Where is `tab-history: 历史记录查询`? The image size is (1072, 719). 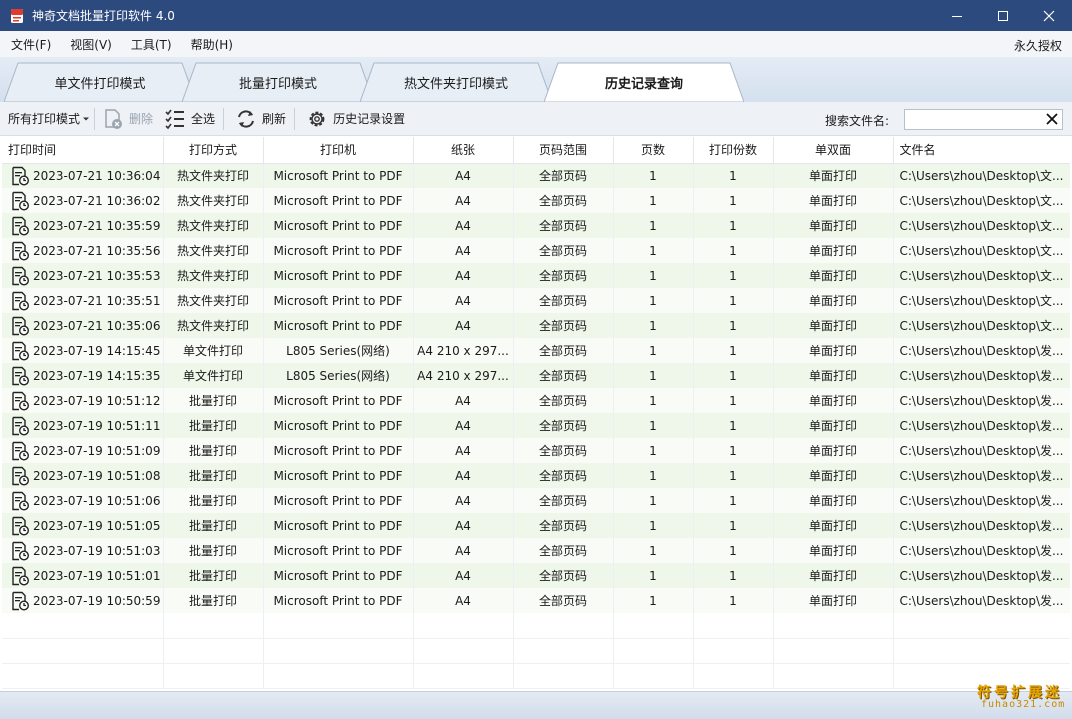
tab-history: 历史记录查询 is located at coordinates (644, 82).